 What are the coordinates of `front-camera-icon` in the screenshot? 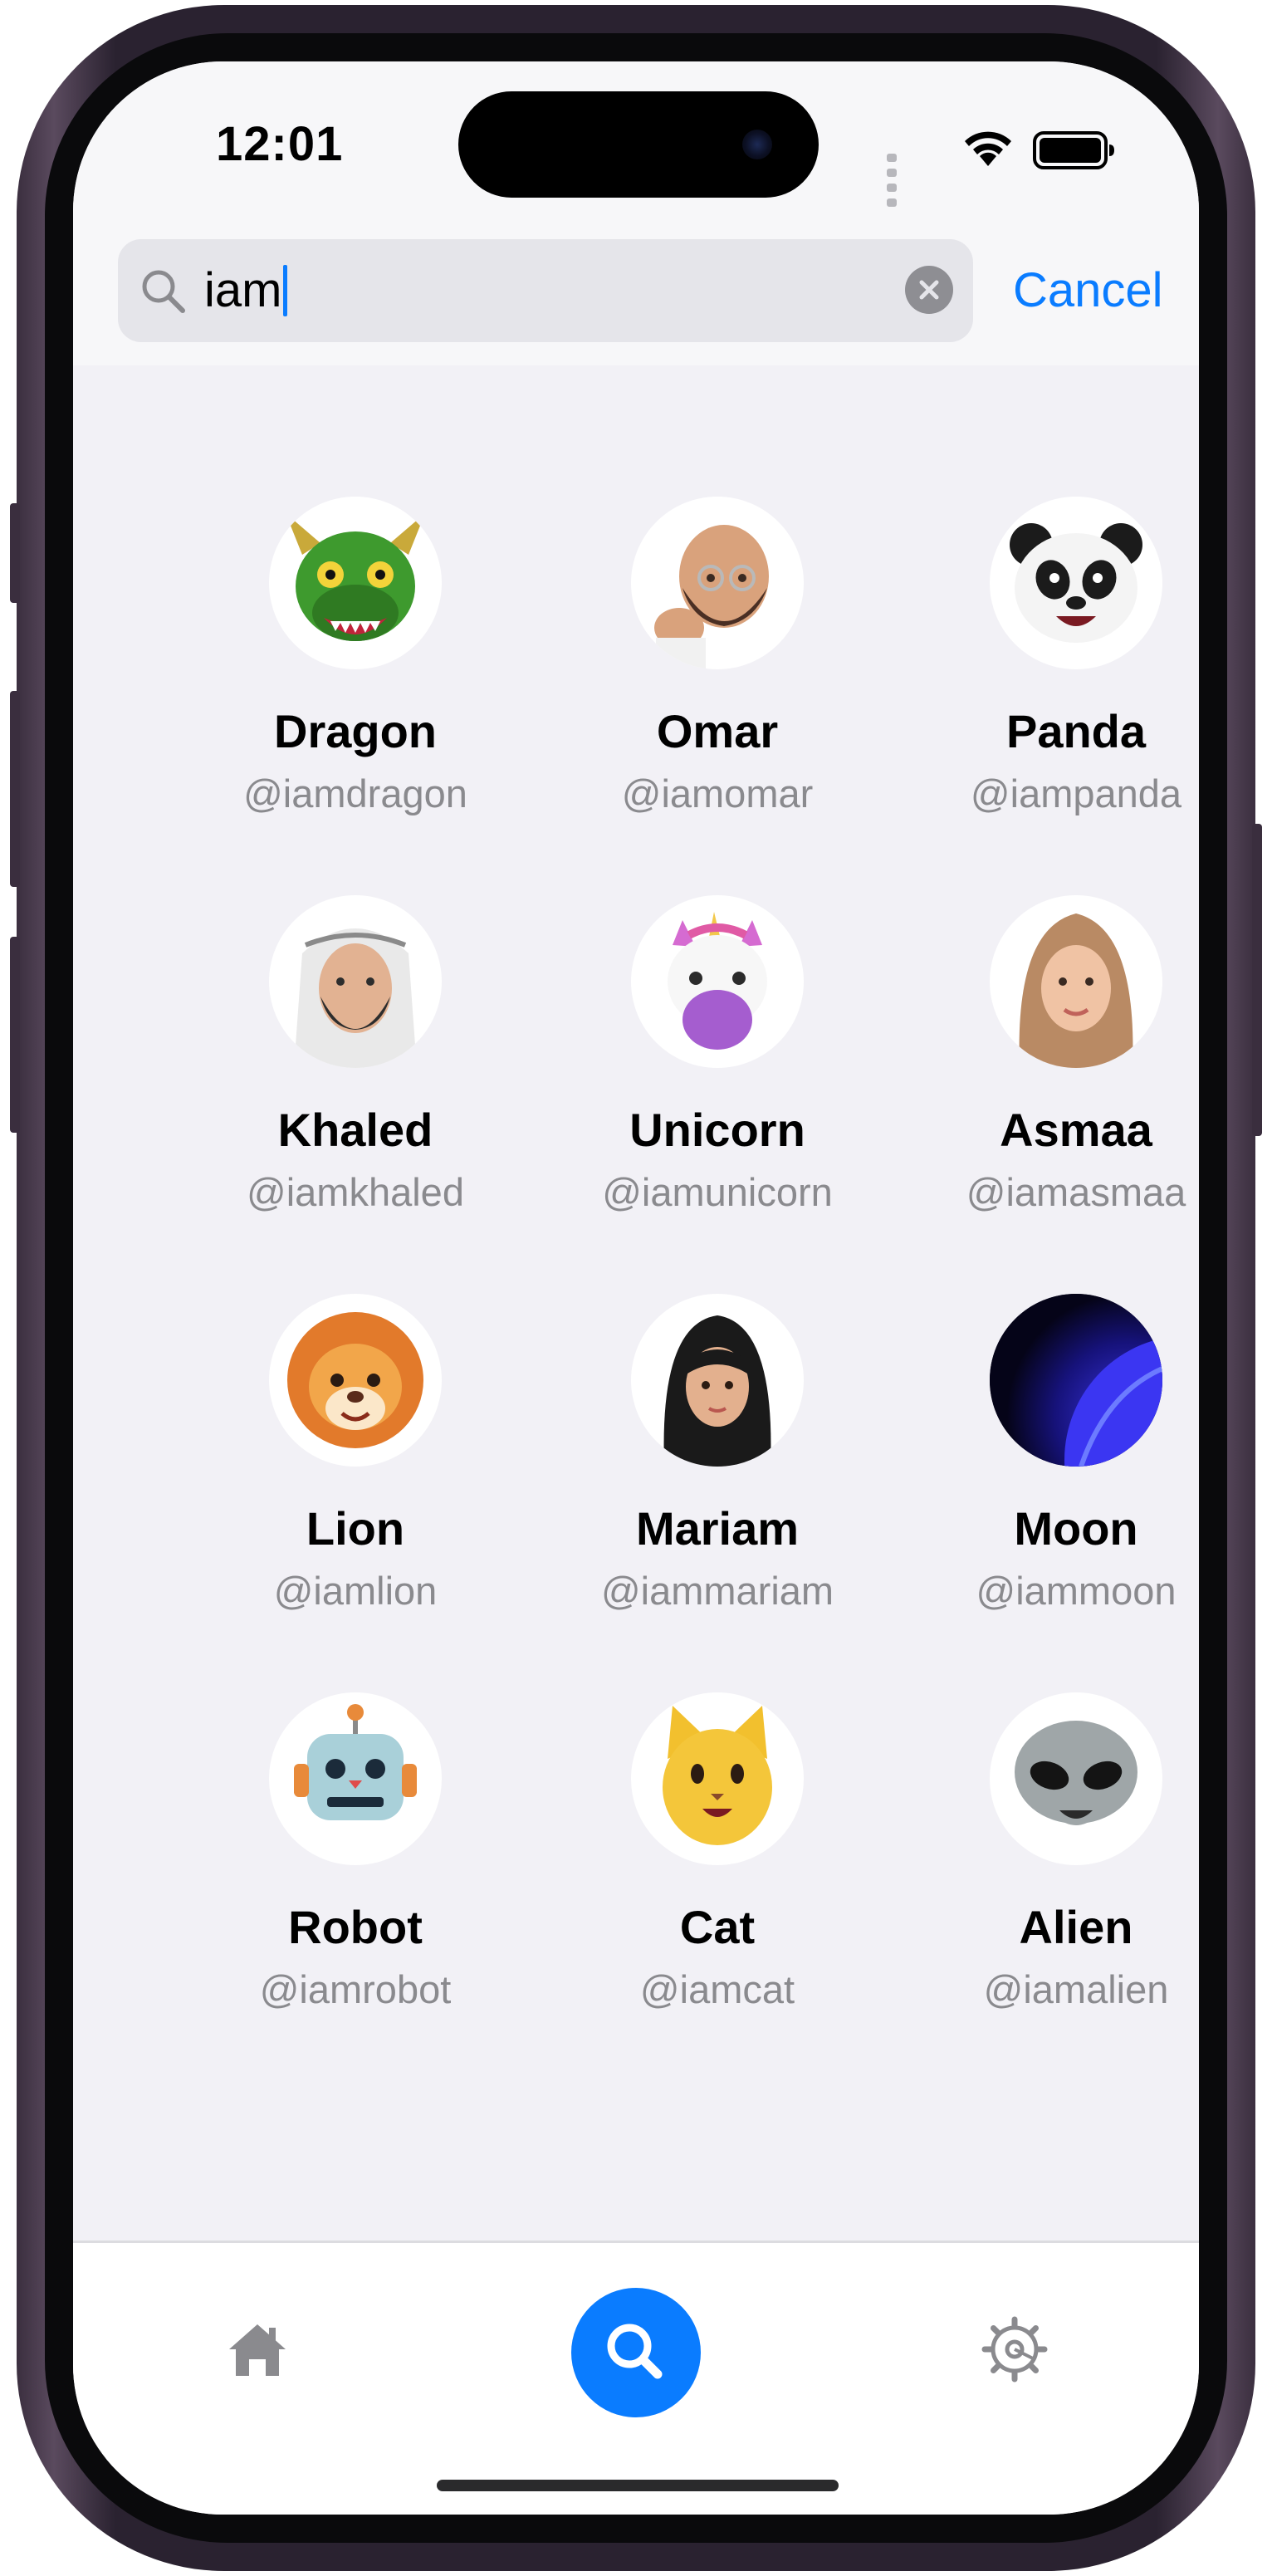 It's located at (757, 144).